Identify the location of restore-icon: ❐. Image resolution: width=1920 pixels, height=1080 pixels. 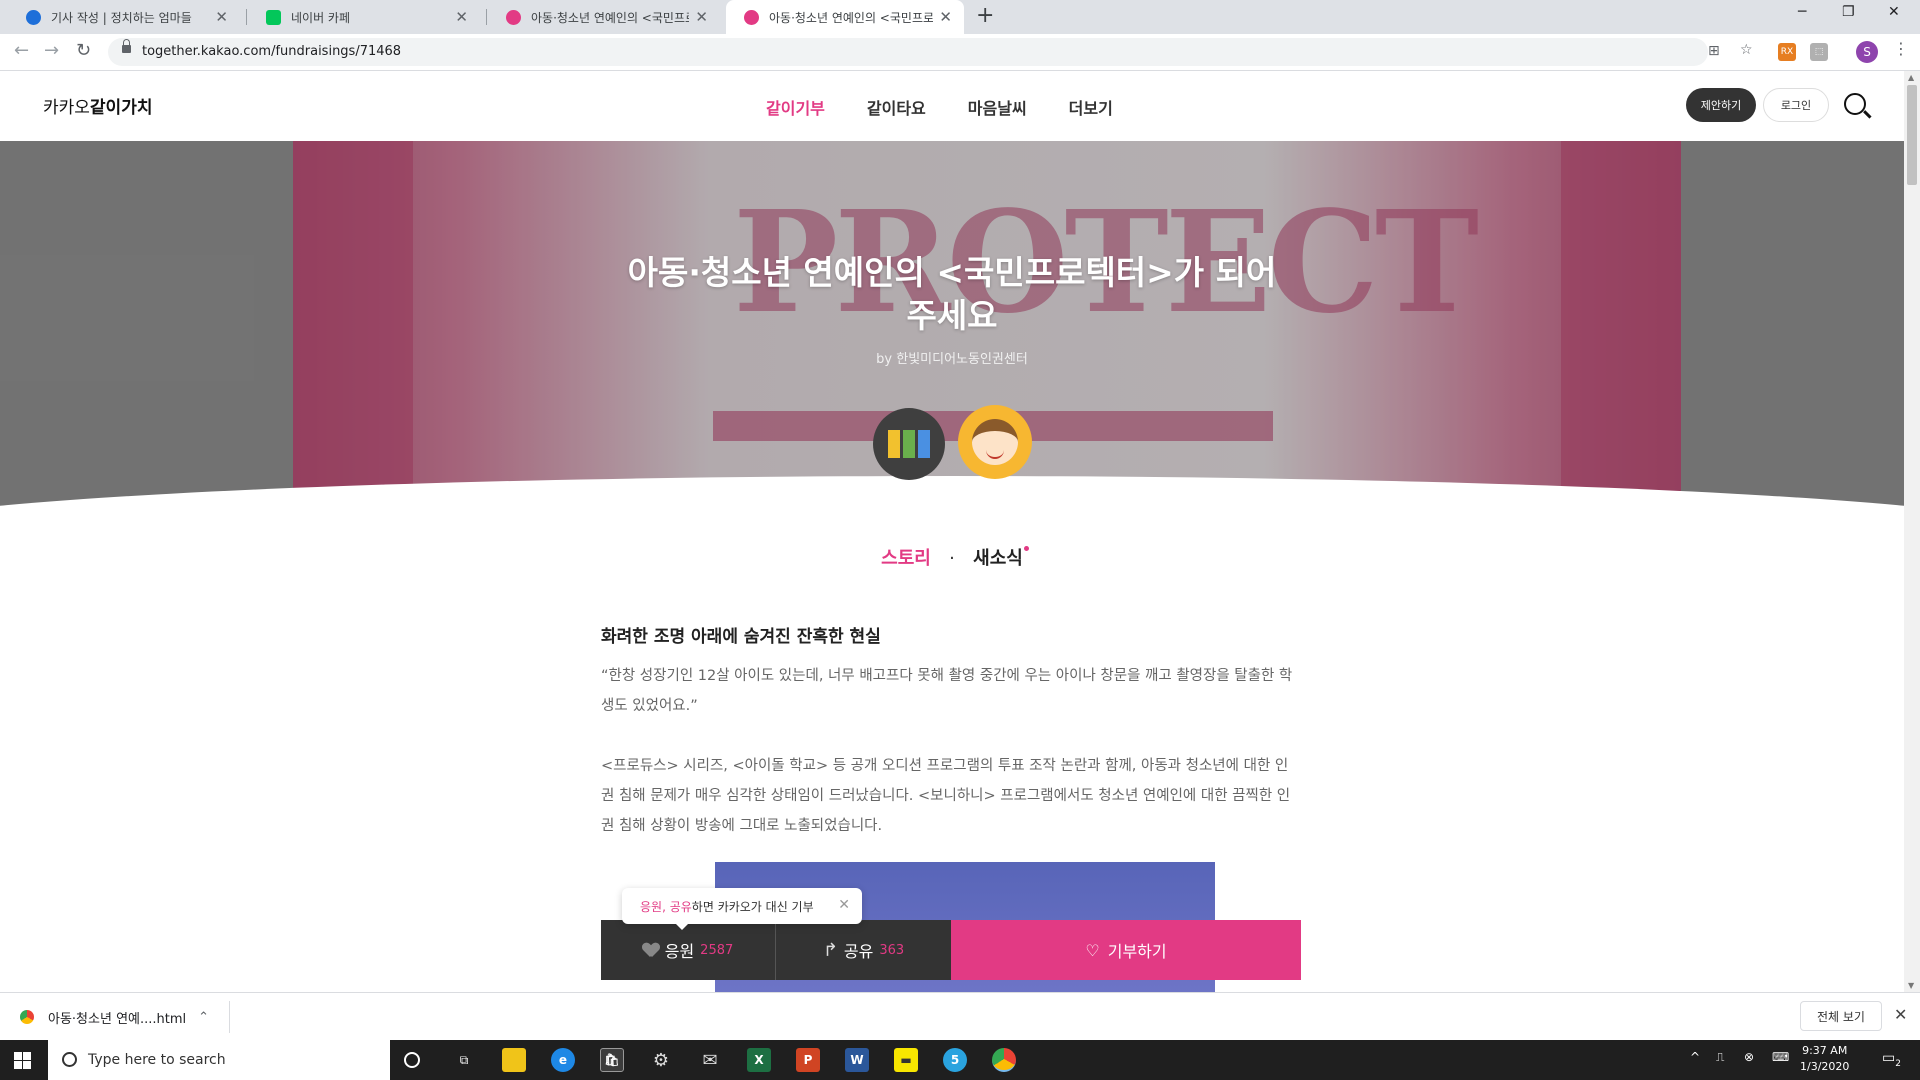
(1848, 12).